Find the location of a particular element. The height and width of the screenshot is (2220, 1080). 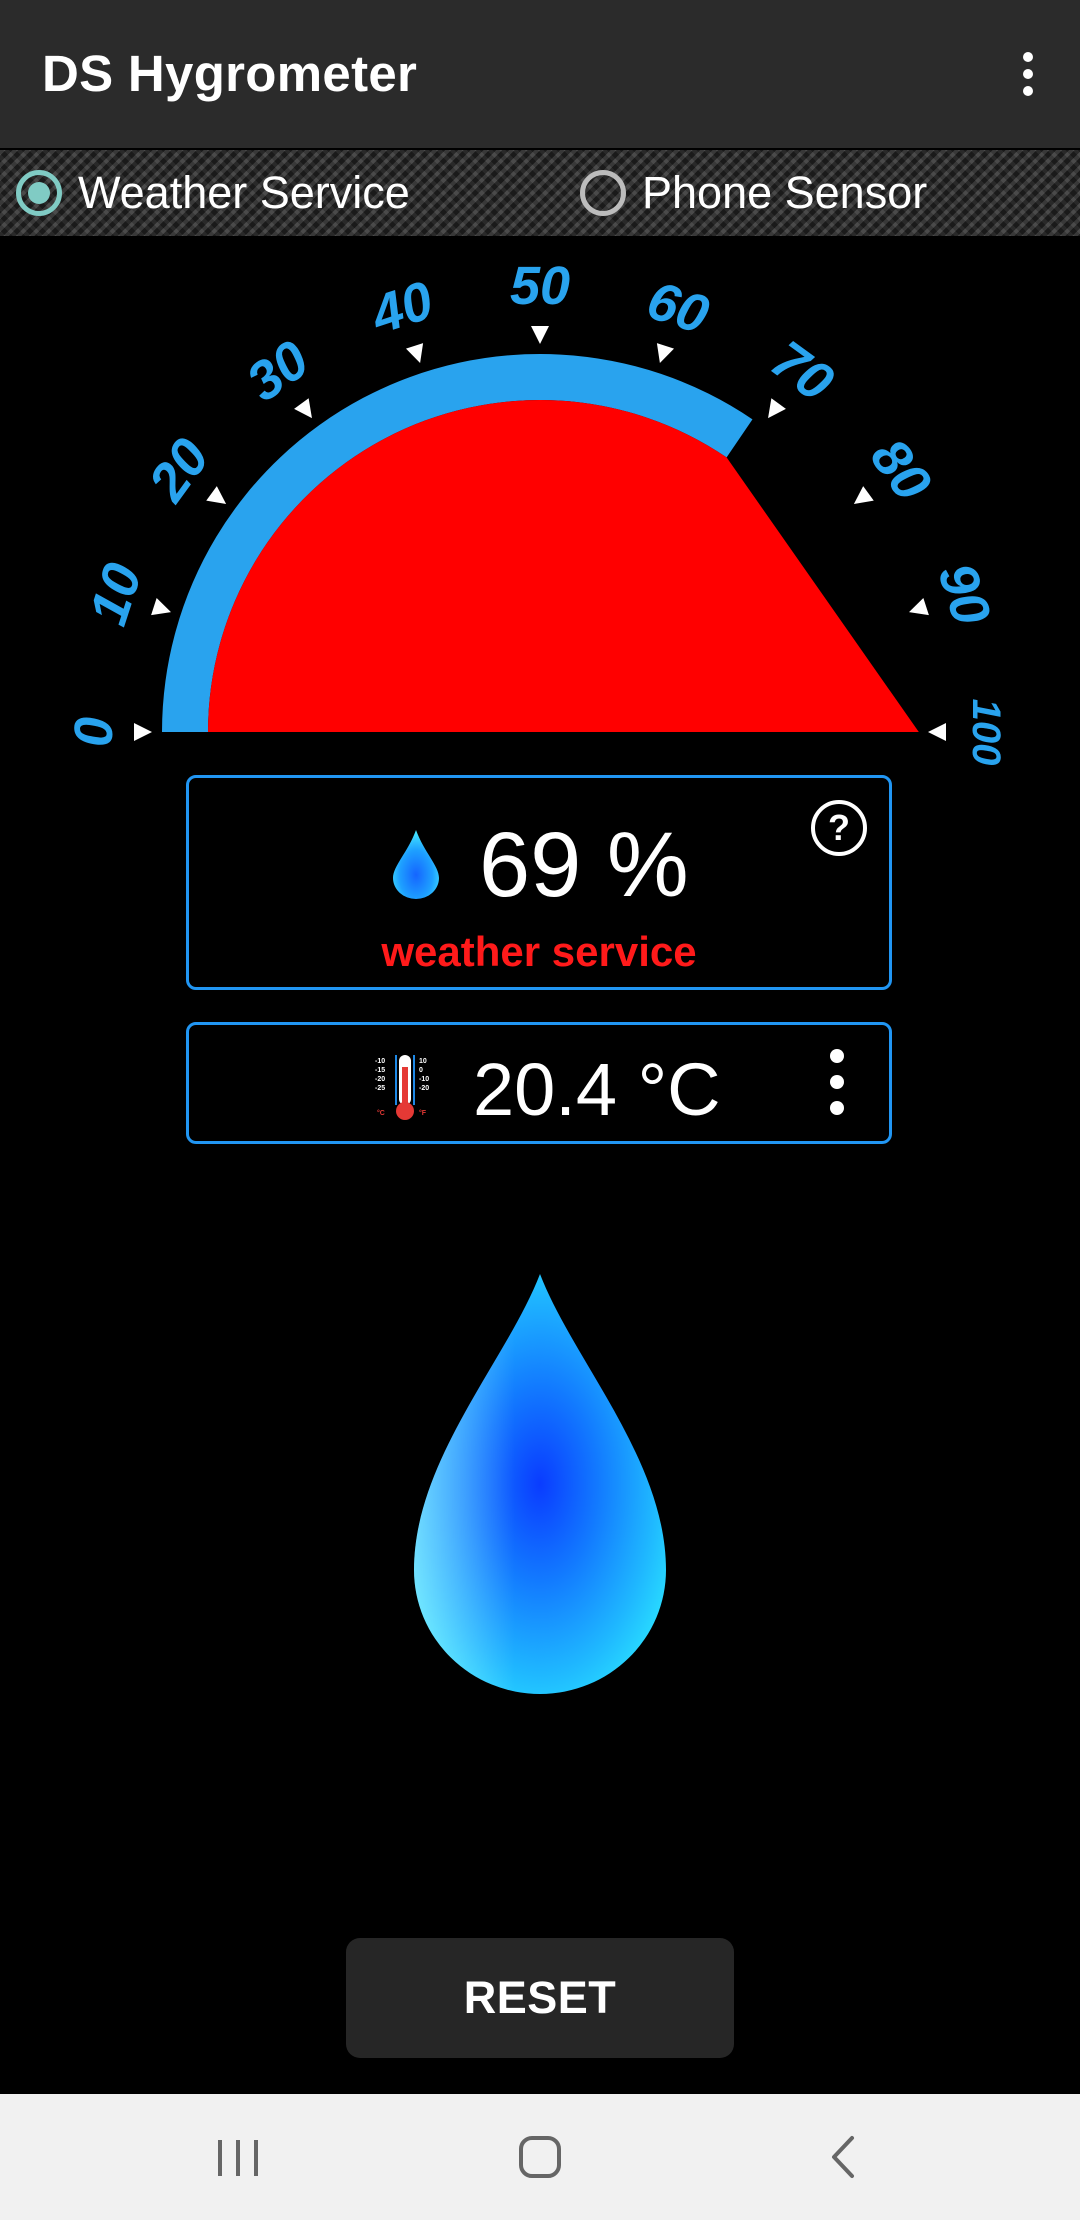

temperature-value: 20.4 °C is located at coordinates (597, 1089).